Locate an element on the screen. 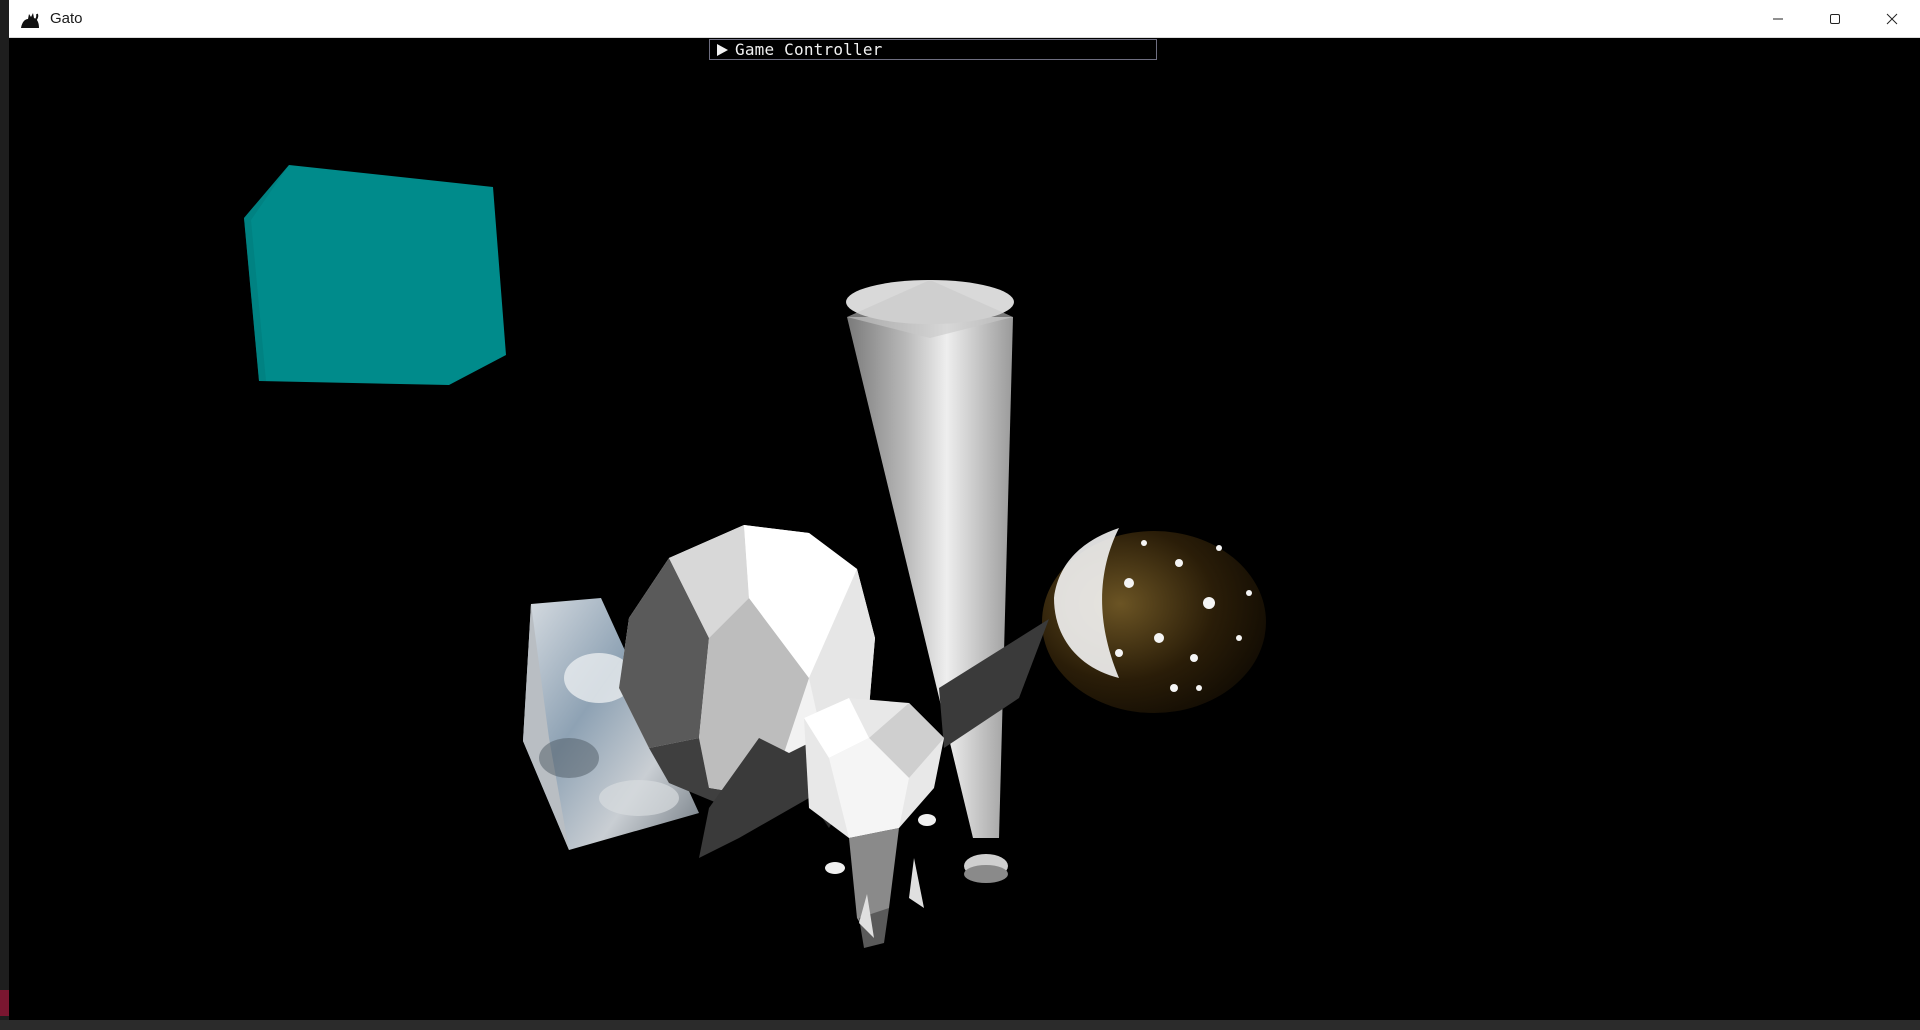 Image resolution: width=1920 pixels, height=1030 pixels. close-icon is located at coordinates (1891, 18).